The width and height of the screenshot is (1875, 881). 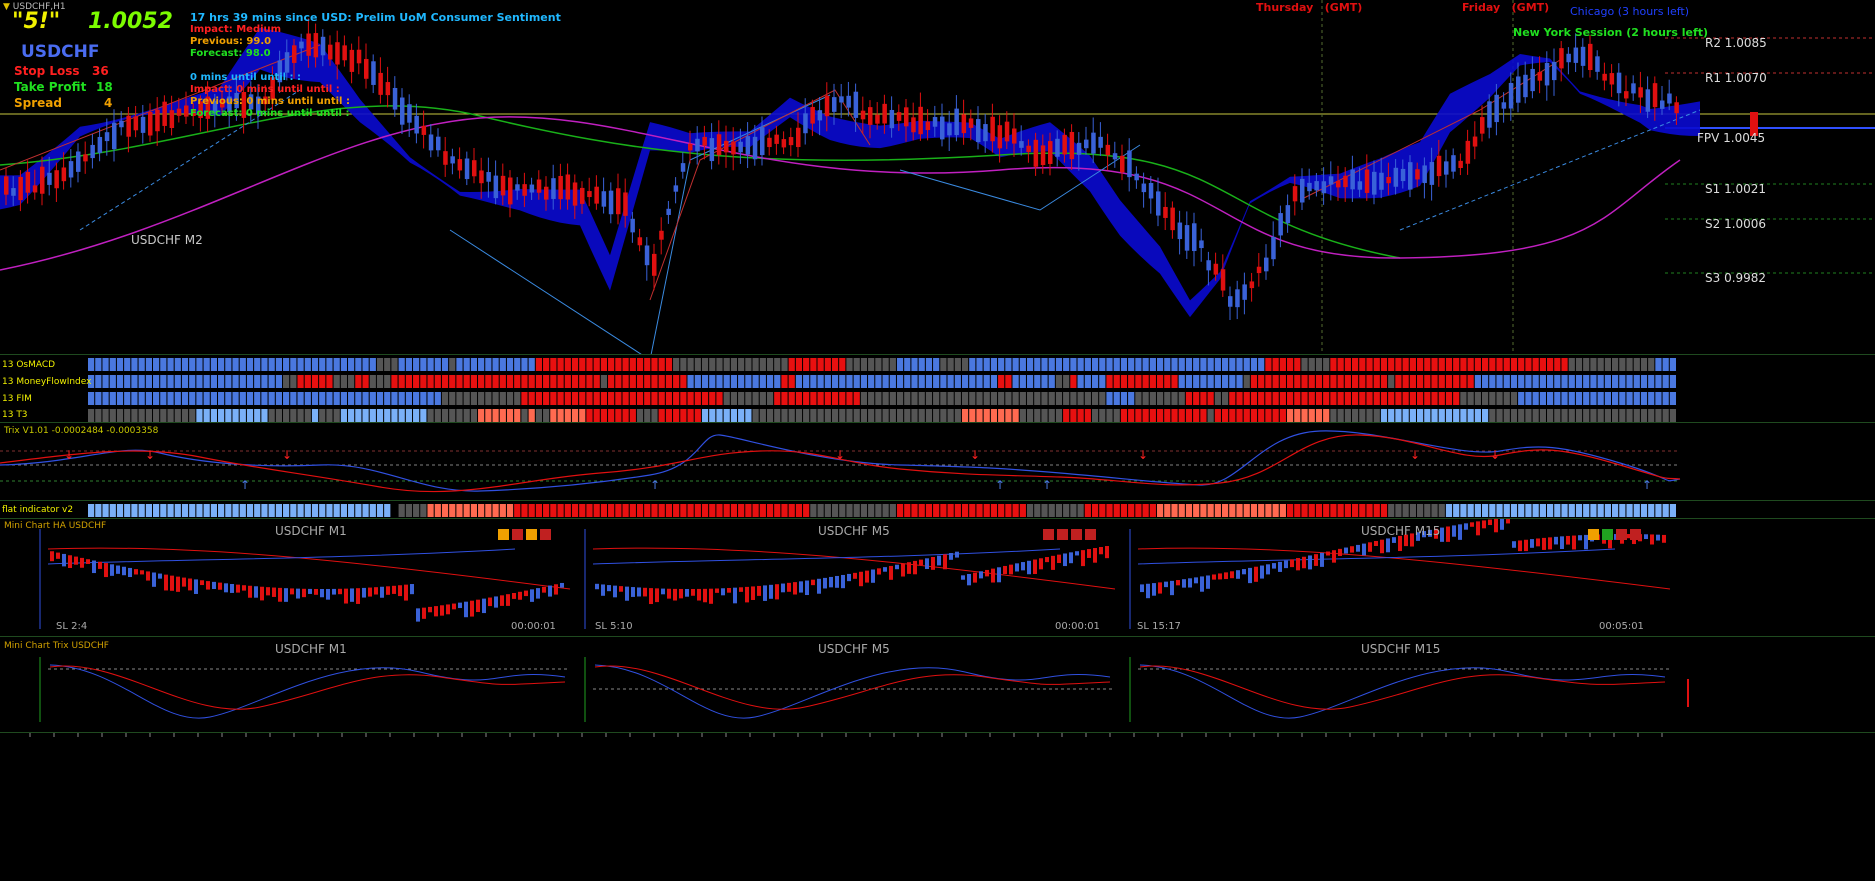 I want to click on pivot-label-r1: R1 1.0070, so click(x=1736, y=78).